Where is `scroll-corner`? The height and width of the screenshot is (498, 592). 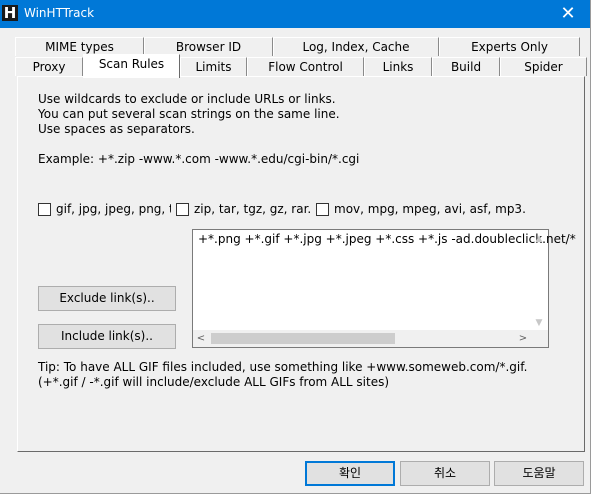
scroll-corner is located at coordinates (539, 338).